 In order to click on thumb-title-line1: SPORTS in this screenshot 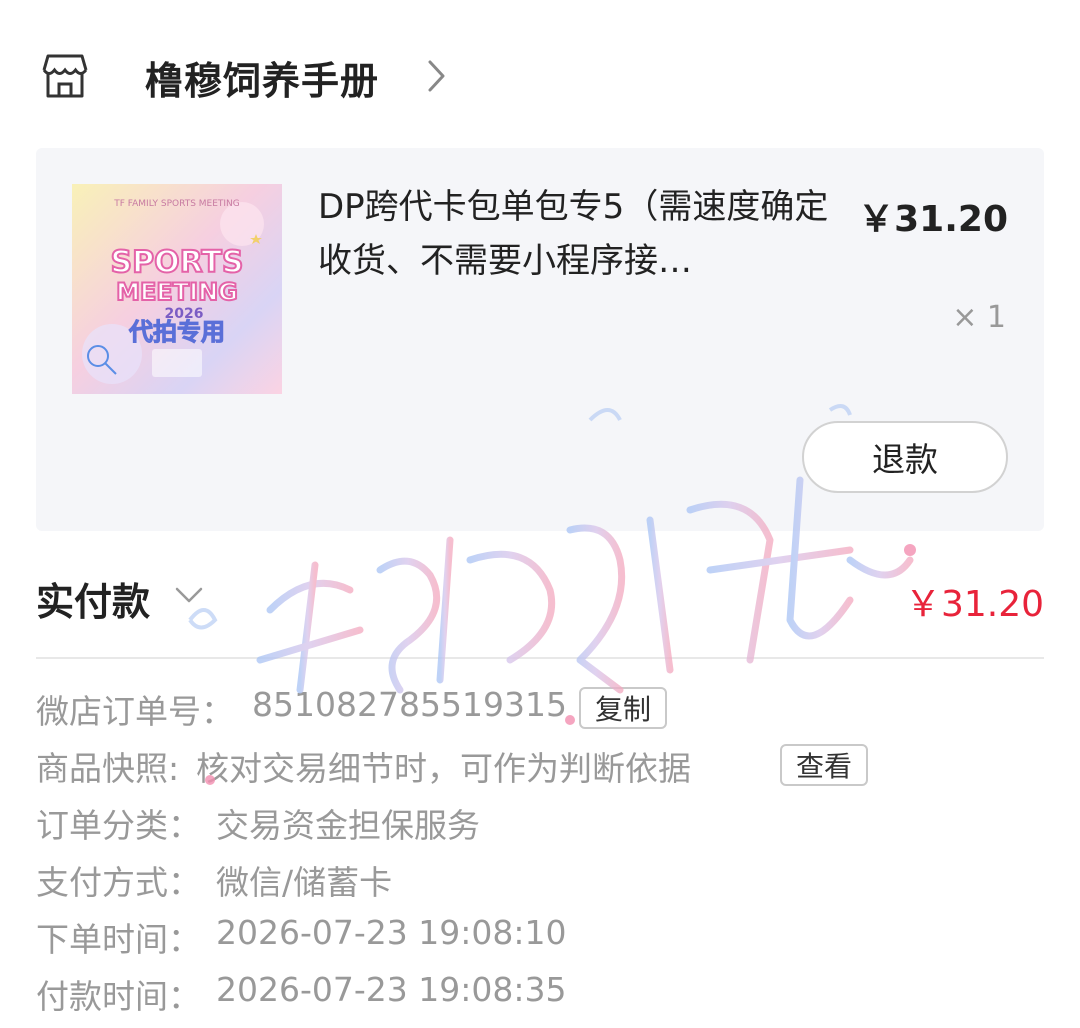, I will do `click(177, 262)`.